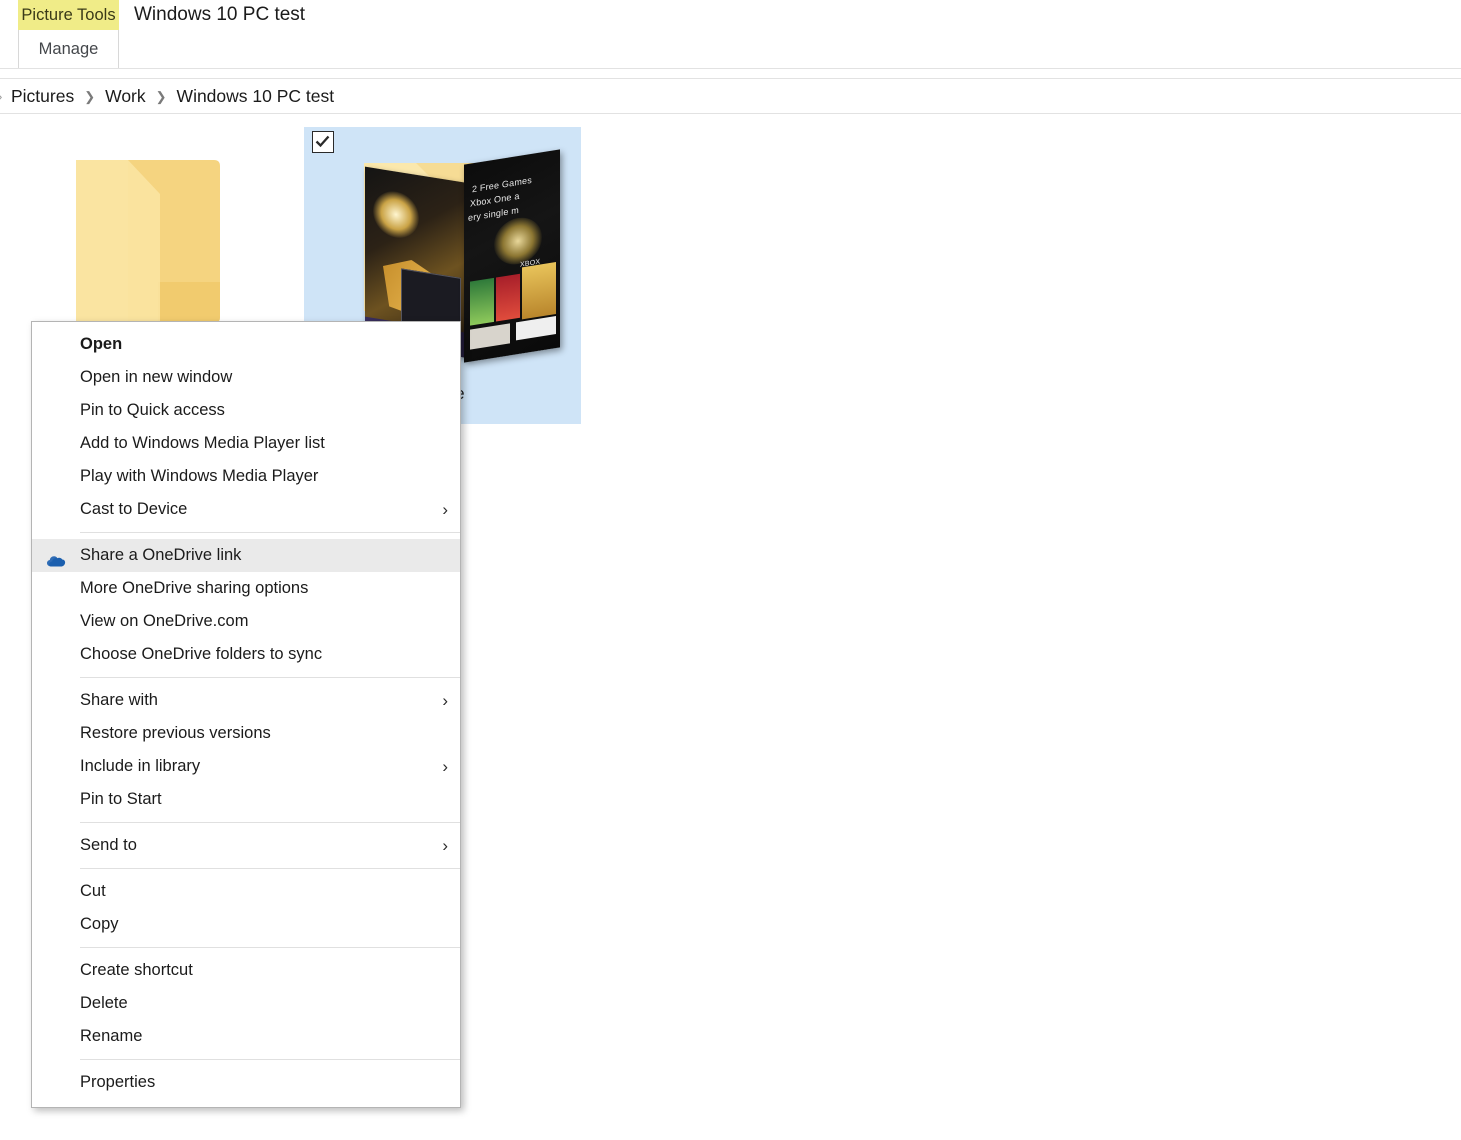 Image resolution: width=1461 pixels, height=1140 pixels. I want to click on onedrive-cloud-icon, so click(56, 557).